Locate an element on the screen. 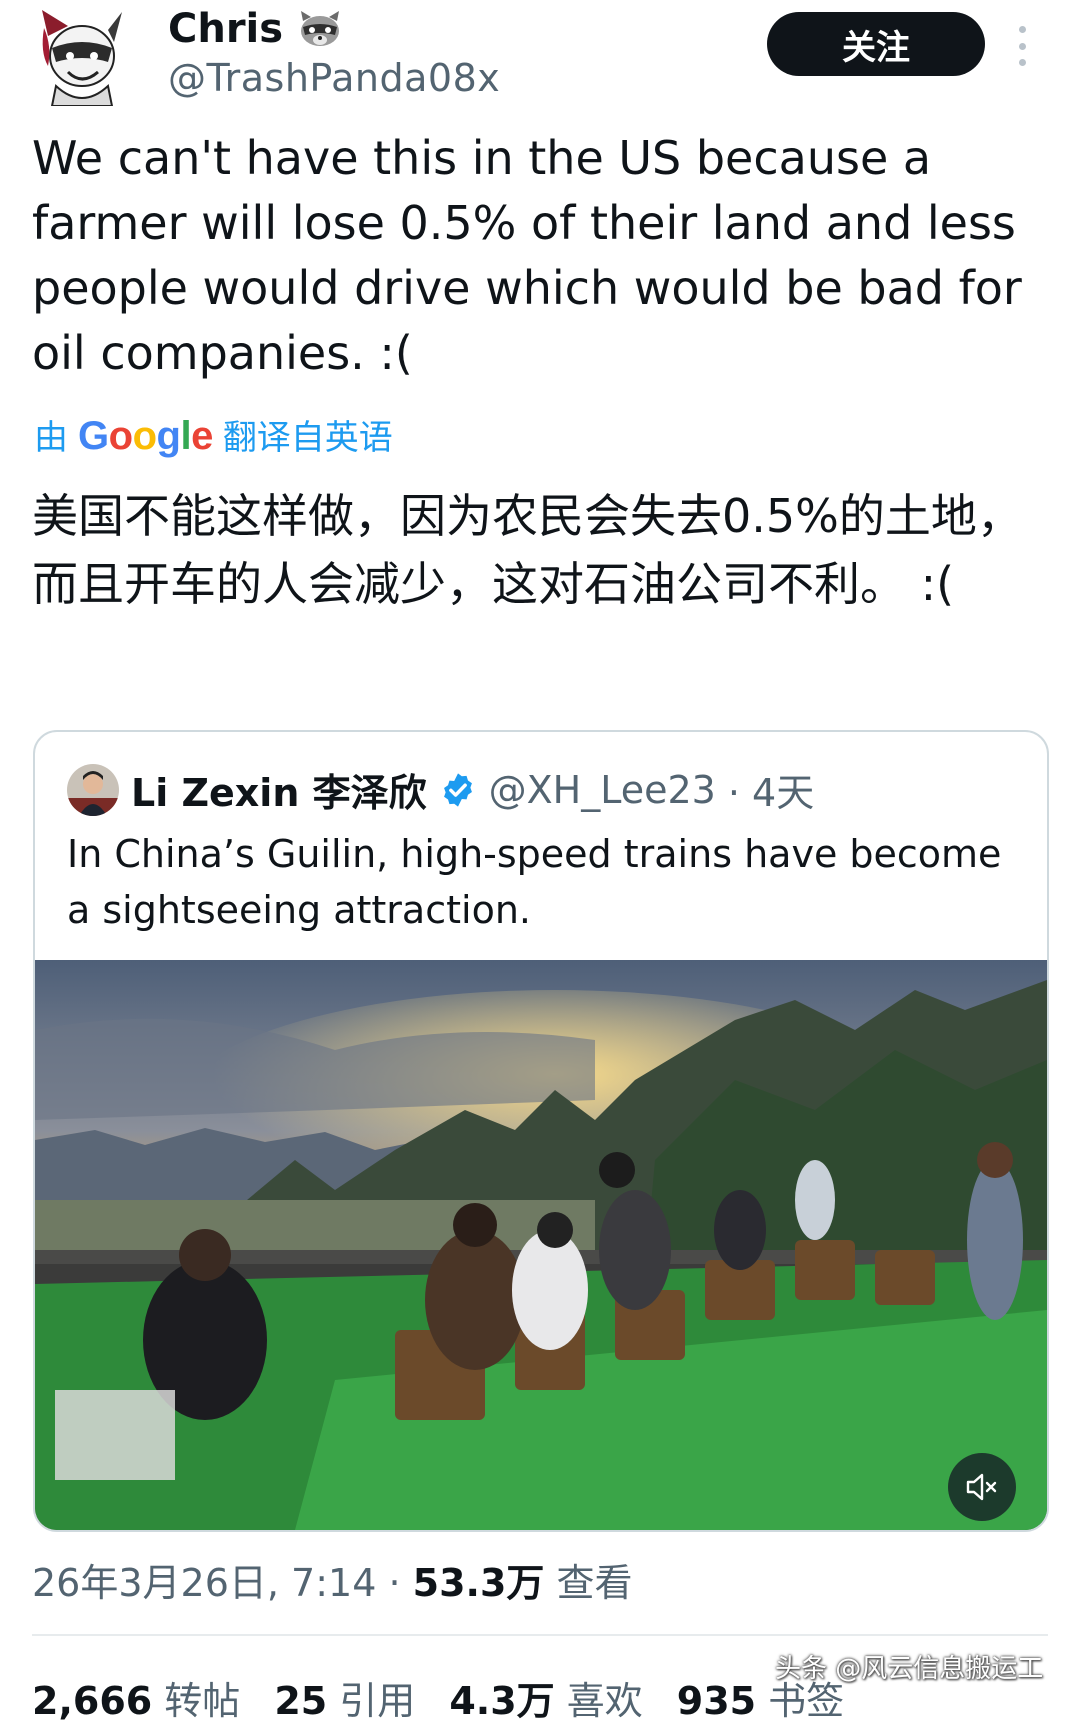  speaker-muted-icon is located at coordinates (981, 1487).